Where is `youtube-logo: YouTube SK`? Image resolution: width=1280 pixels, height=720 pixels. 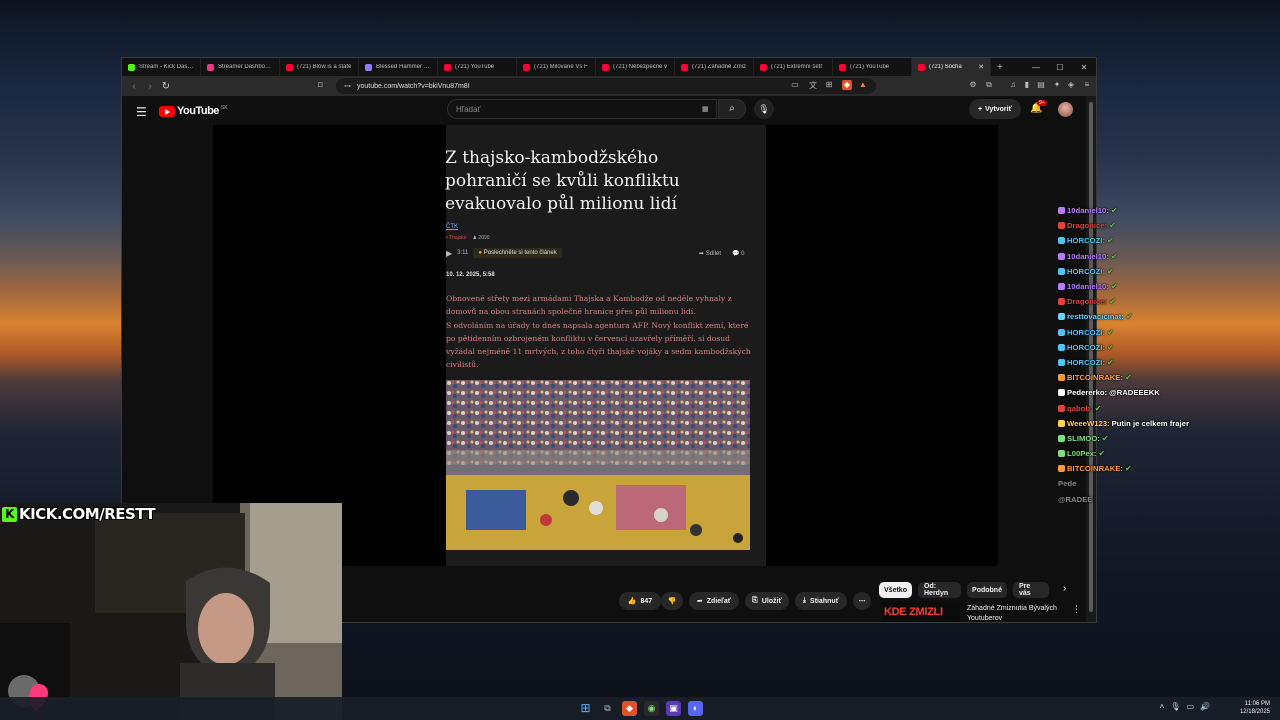
youtube-logo: YouTube SK is located at coordinates (193, 111).